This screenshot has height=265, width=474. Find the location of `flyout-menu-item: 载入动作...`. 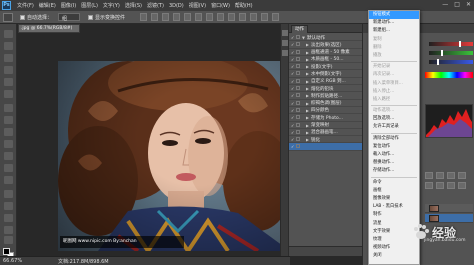

flyout-menu-item: 载入动作... is located at coordinates (394, 155).